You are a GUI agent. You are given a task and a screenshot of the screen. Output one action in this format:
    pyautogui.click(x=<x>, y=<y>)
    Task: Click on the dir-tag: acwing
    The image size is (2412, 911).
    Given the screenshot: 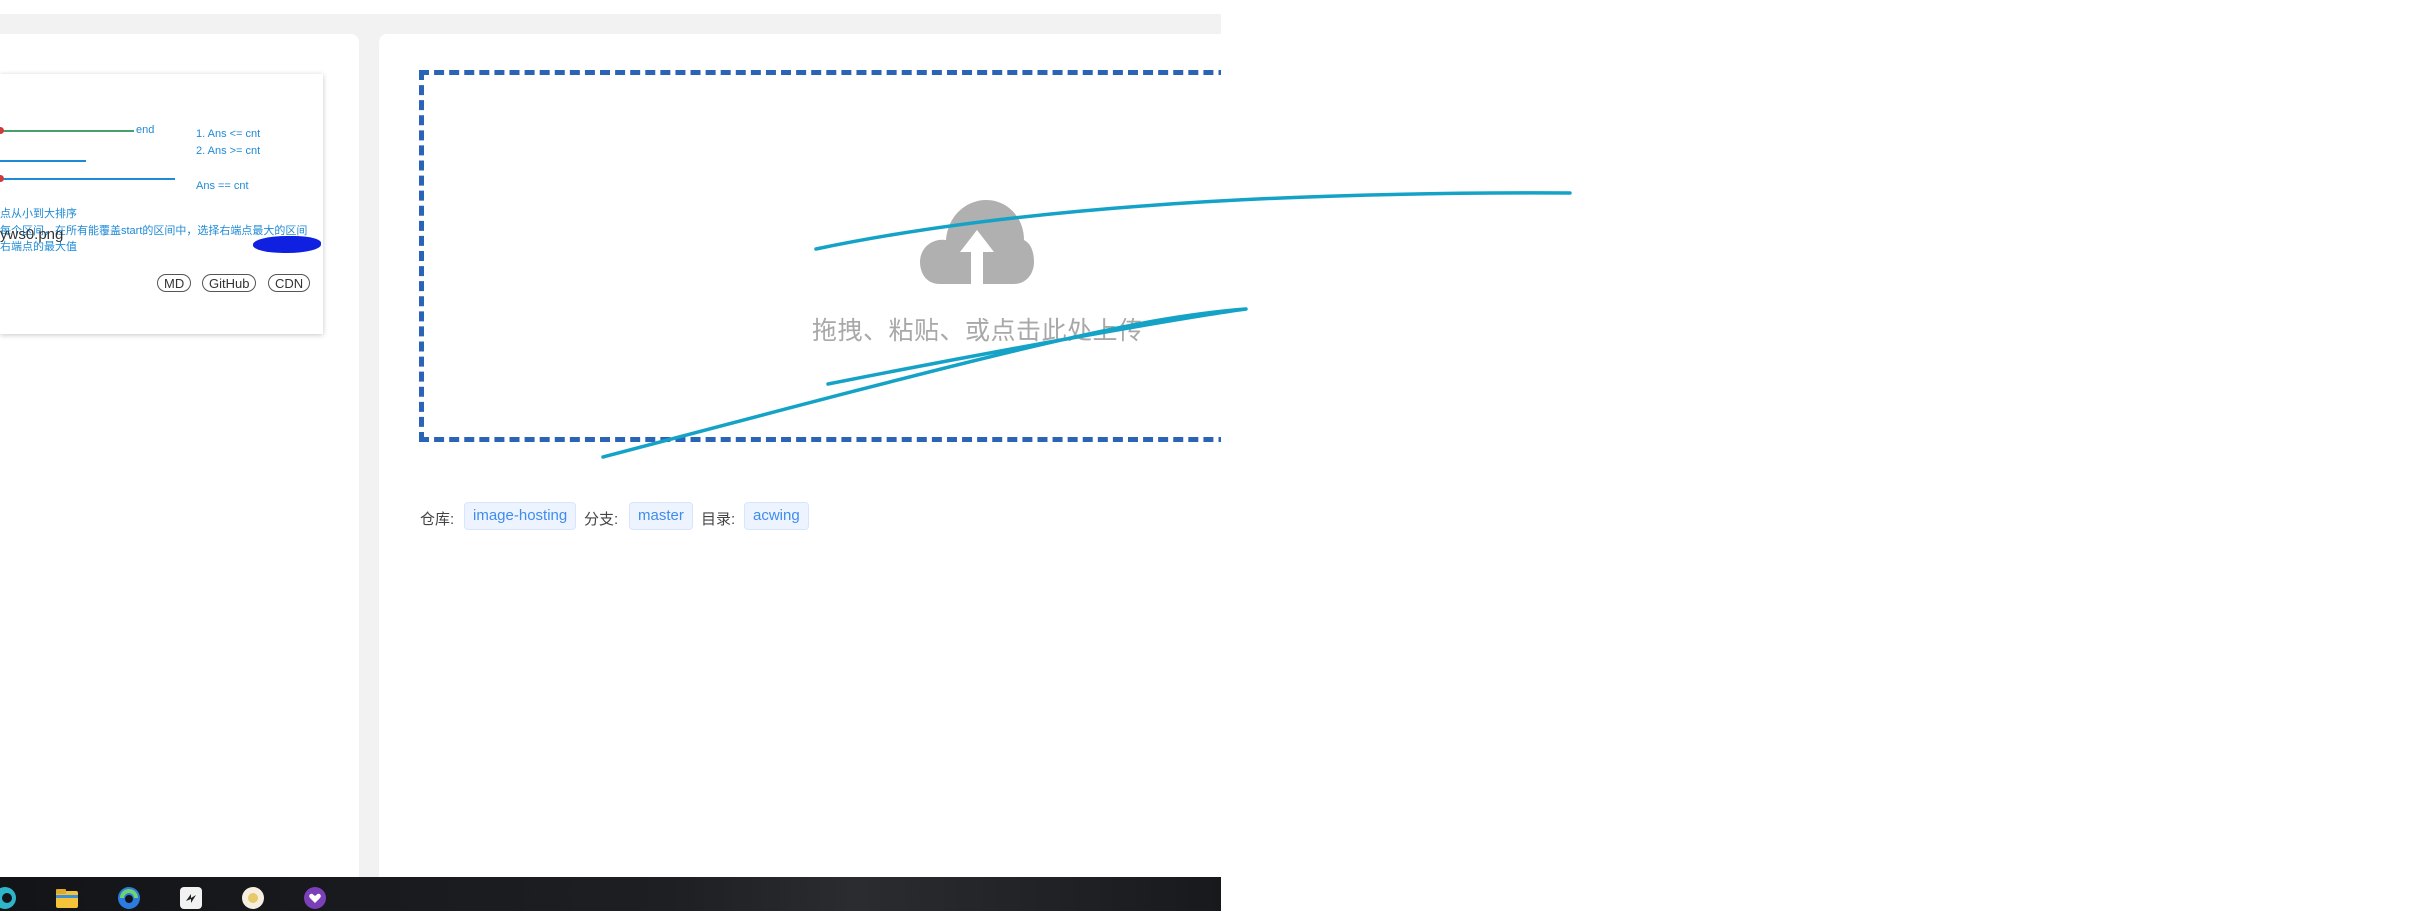 What is the action you would take?
    pyautogui.click(x=776, y=516)
    